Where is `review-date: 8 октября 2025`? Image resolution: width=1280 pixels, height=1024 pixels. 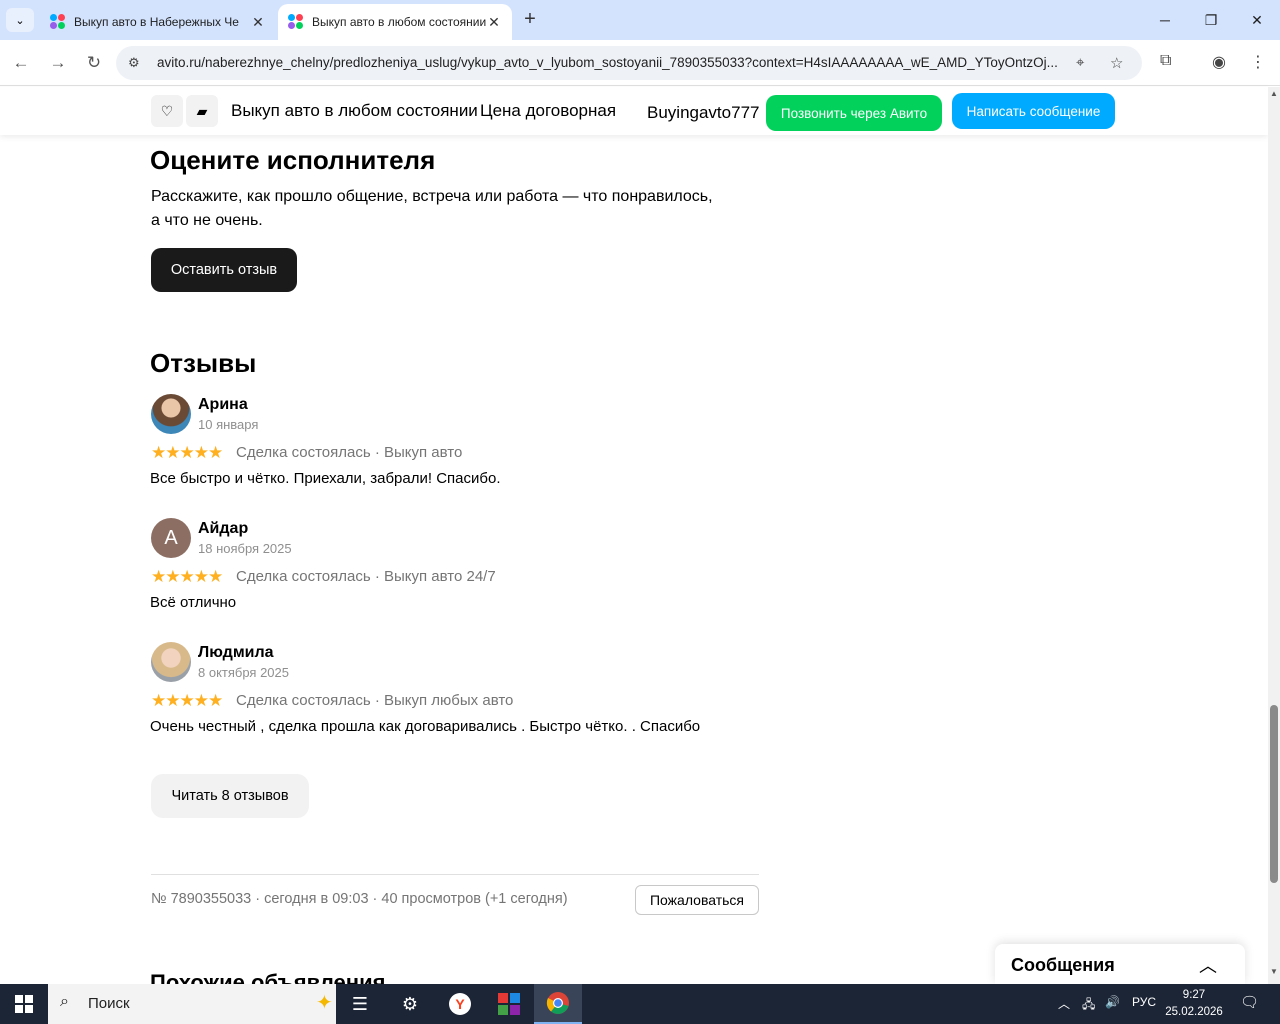 review-date: 8 октября 2025 is located at coordinates (243, 672).